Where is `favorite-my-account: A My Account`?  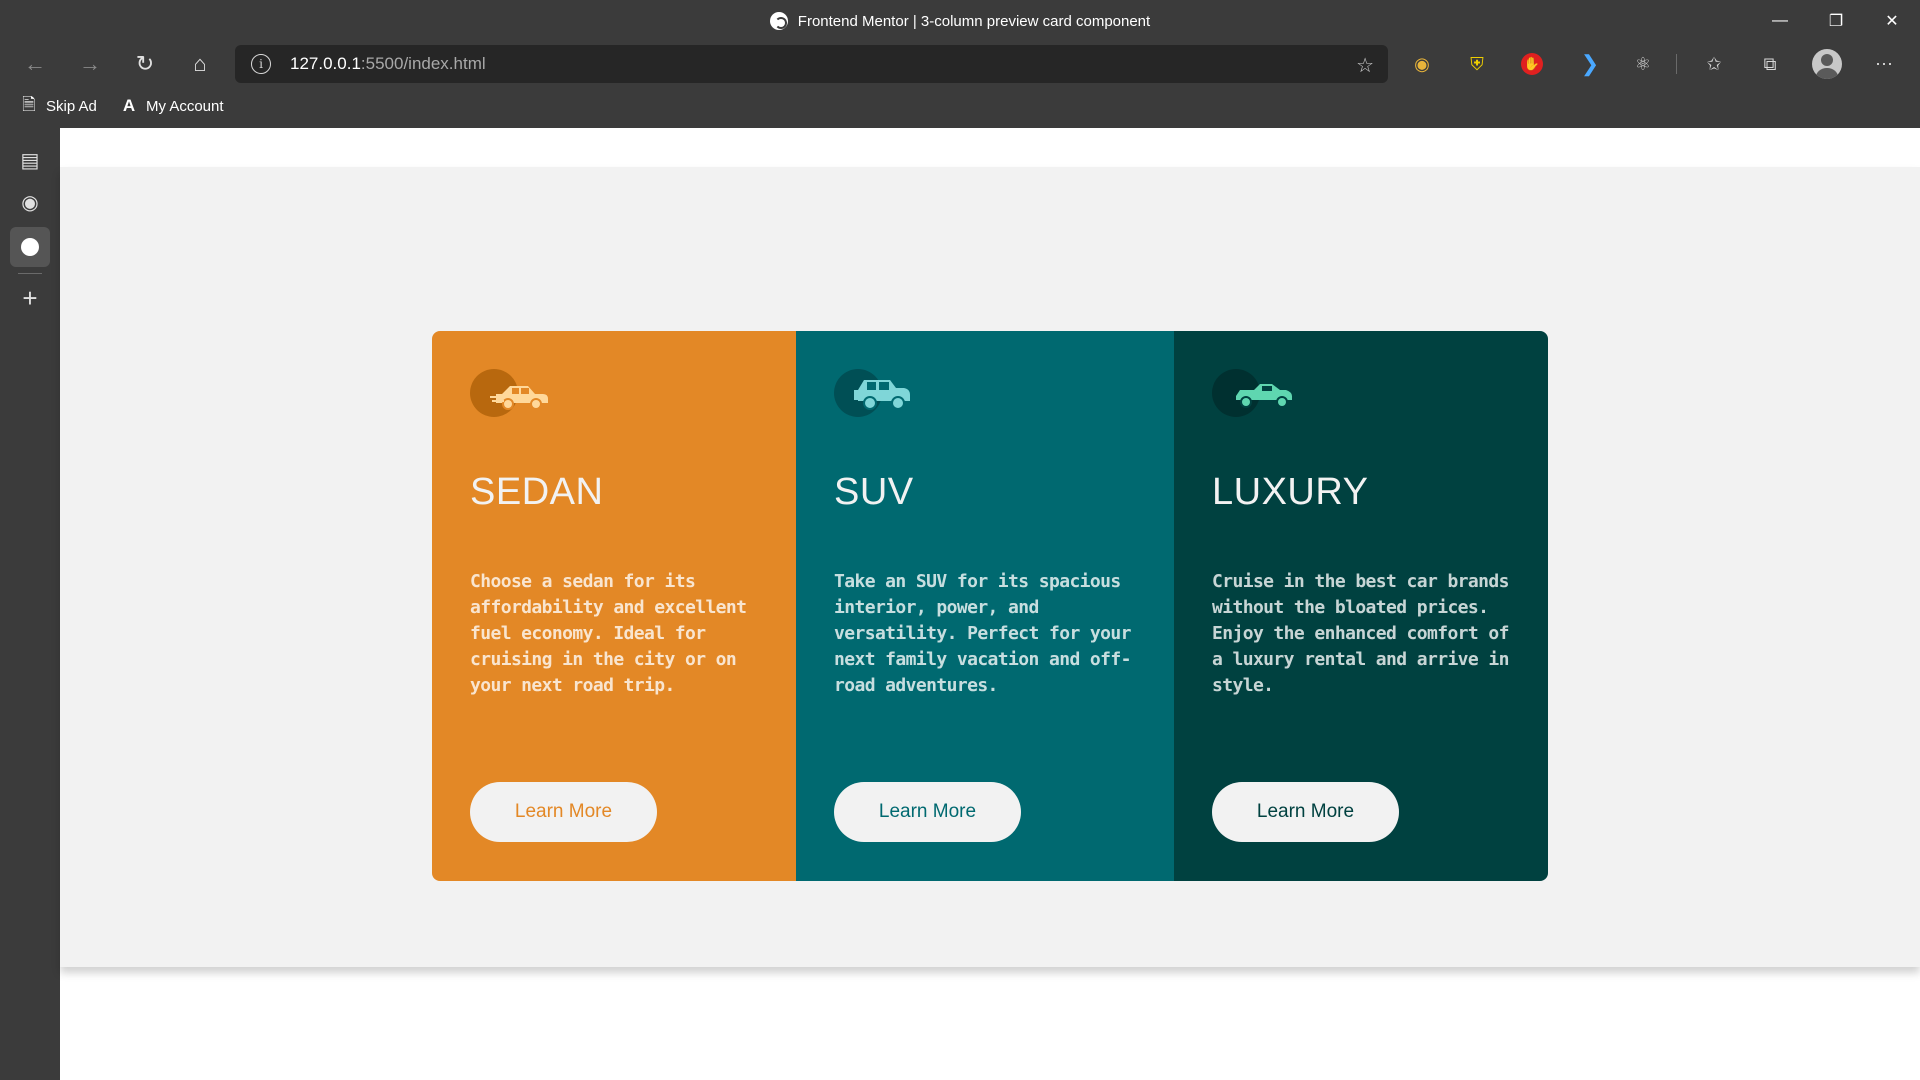 favorite-my-account: A My Account is located at coordinates (172, 106).